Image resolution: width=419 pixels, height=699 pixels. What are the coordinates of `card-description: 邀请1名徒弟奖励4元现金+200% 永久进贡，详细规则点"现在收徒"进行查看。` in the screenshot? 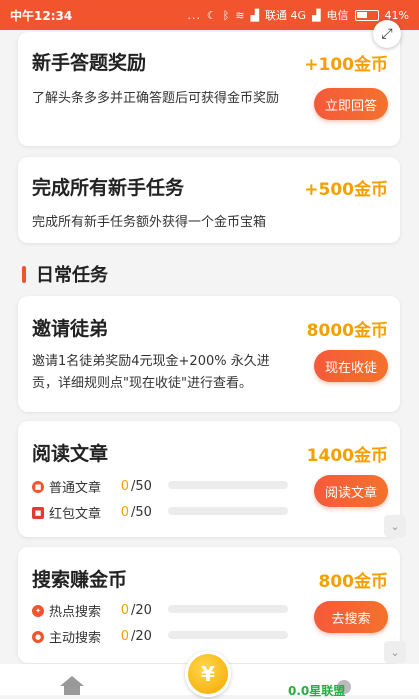 It's located at (151, 372).